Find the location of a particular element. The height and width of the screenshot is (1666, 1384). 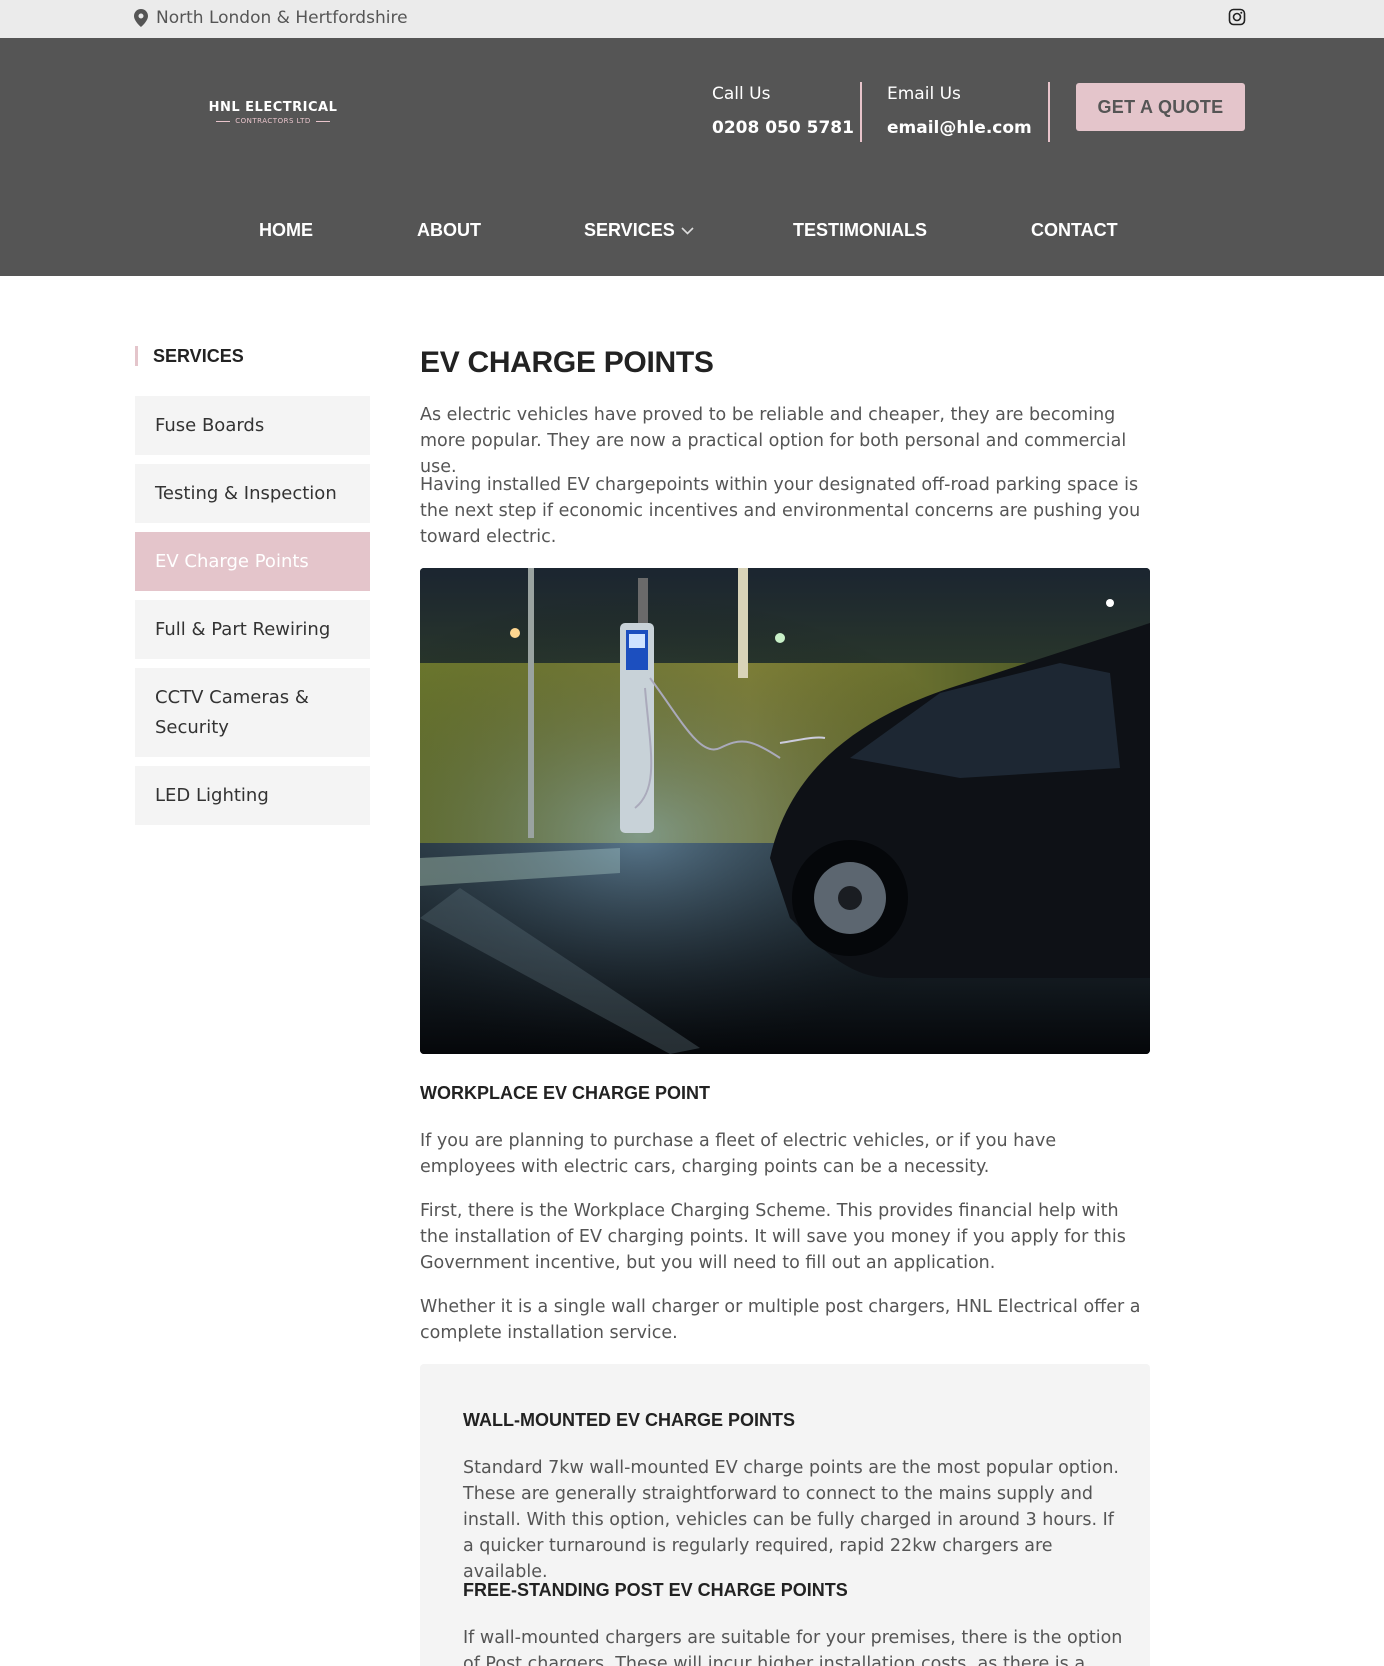

chevron-down-icon is located at coordinates (687, 230).